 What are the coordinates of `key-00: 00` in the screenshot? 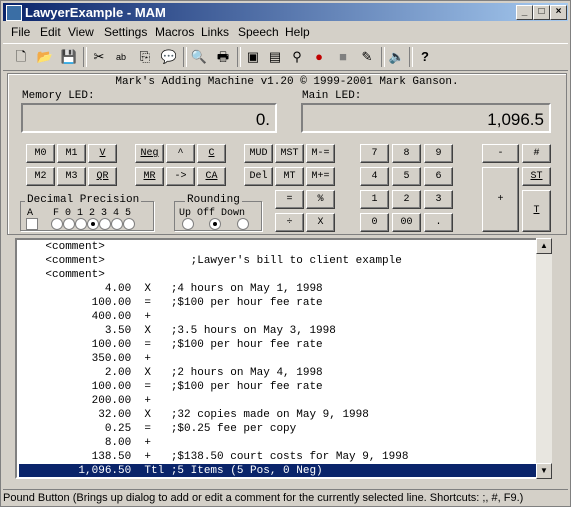 It's located at (406, 222).